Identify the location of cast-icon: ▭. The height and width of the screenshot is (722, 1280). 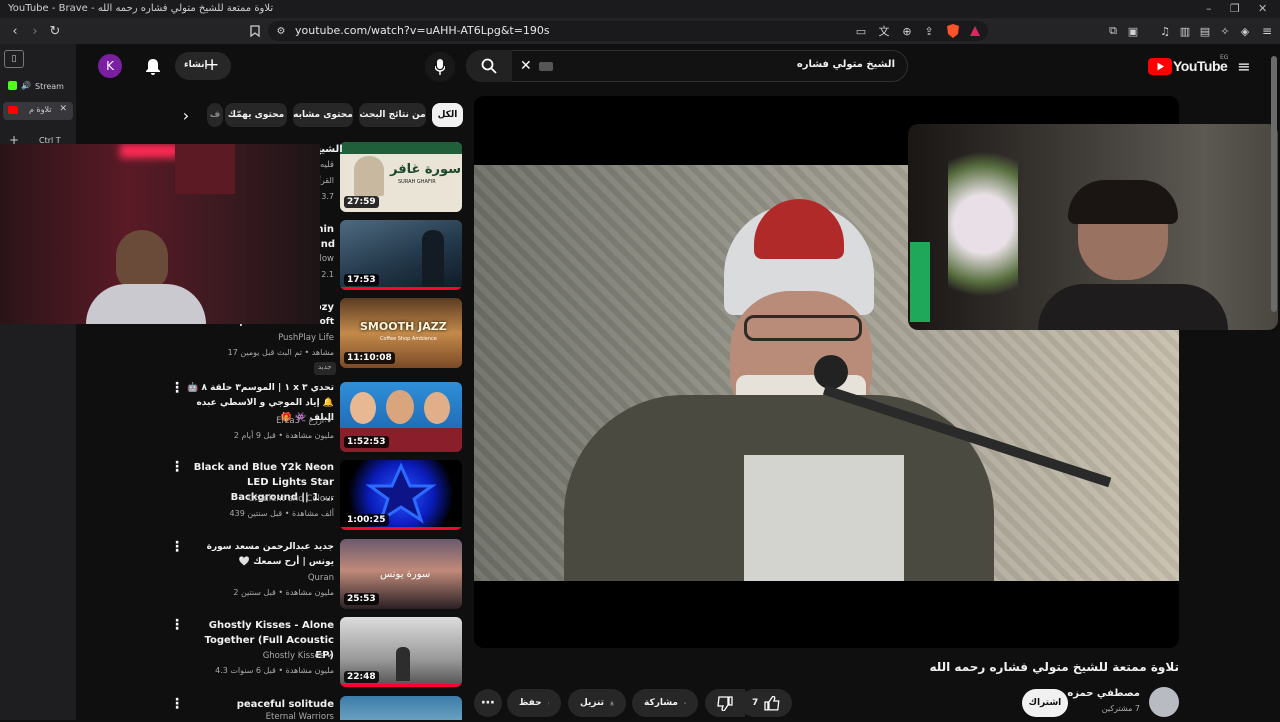
(861, 31).